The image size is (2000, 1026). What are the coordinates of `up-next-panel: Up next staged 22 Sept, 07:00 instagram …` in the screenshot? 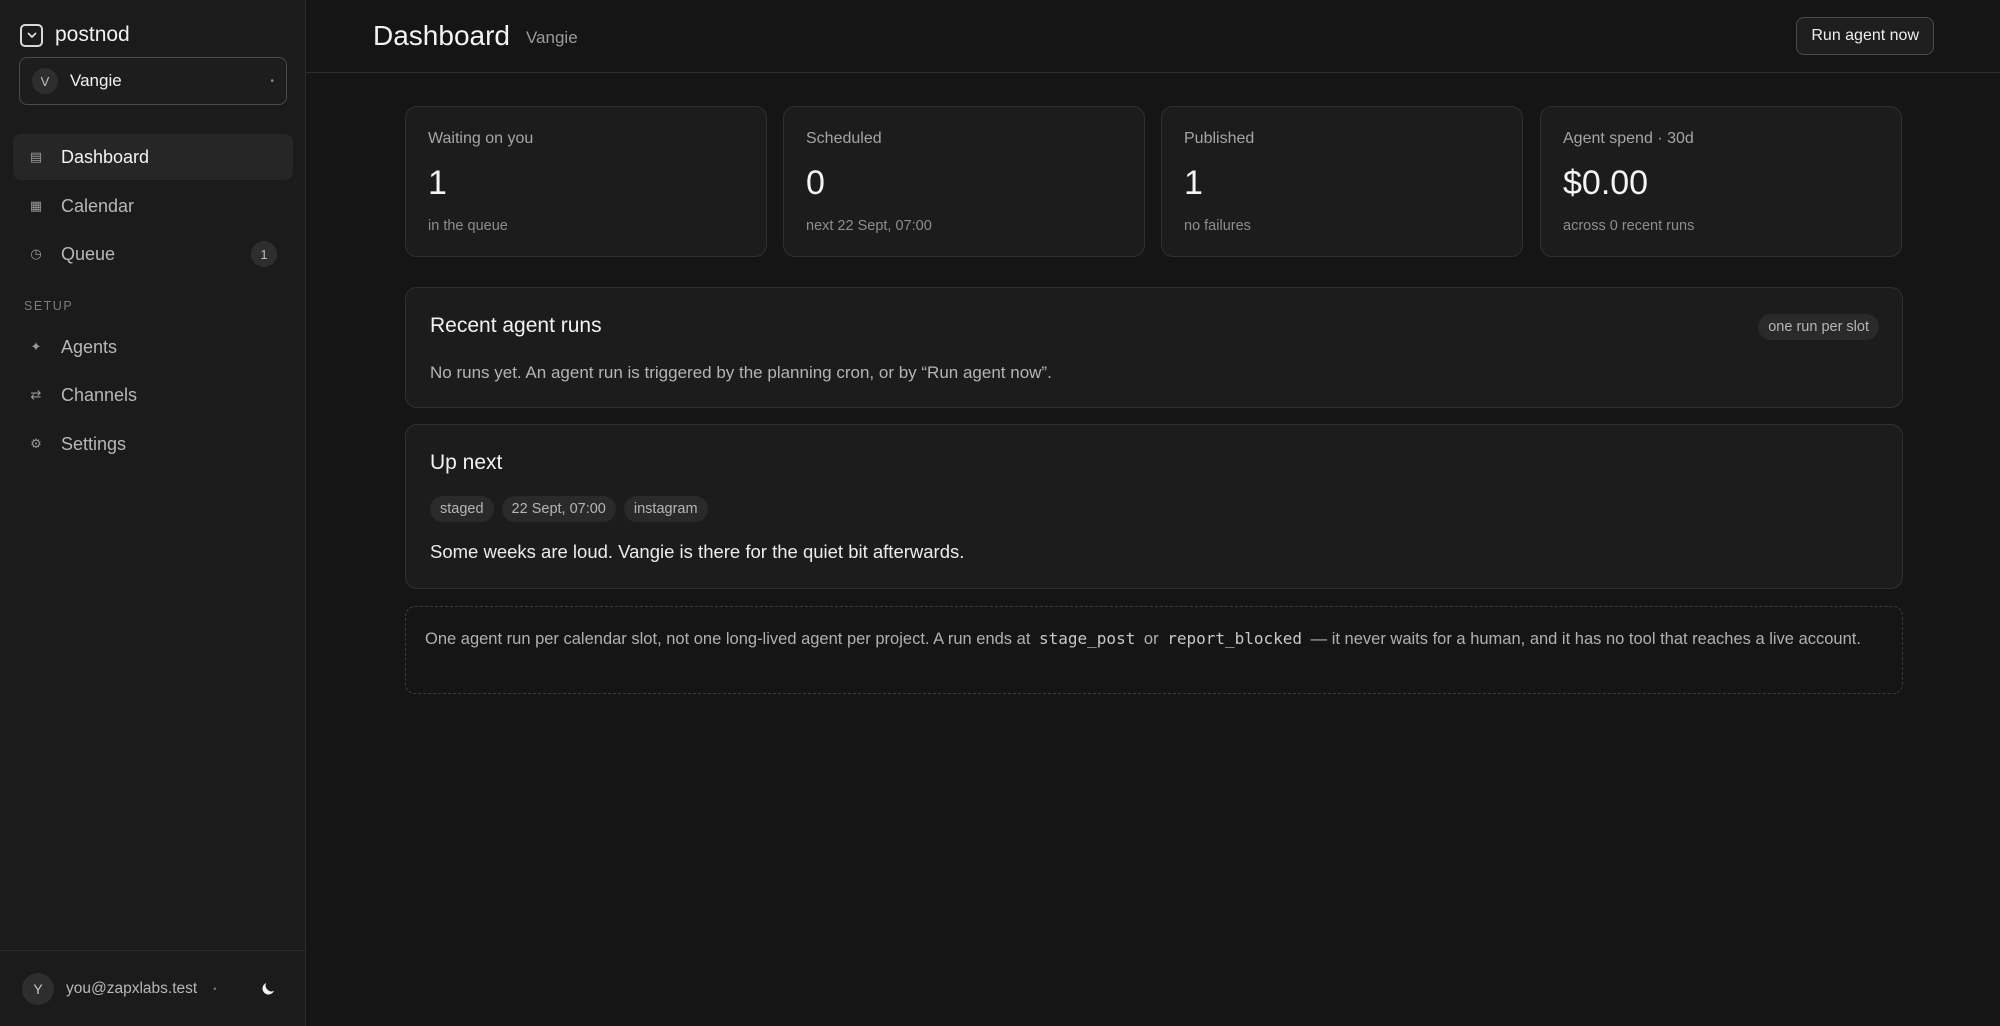 It's located at (1154, 506).